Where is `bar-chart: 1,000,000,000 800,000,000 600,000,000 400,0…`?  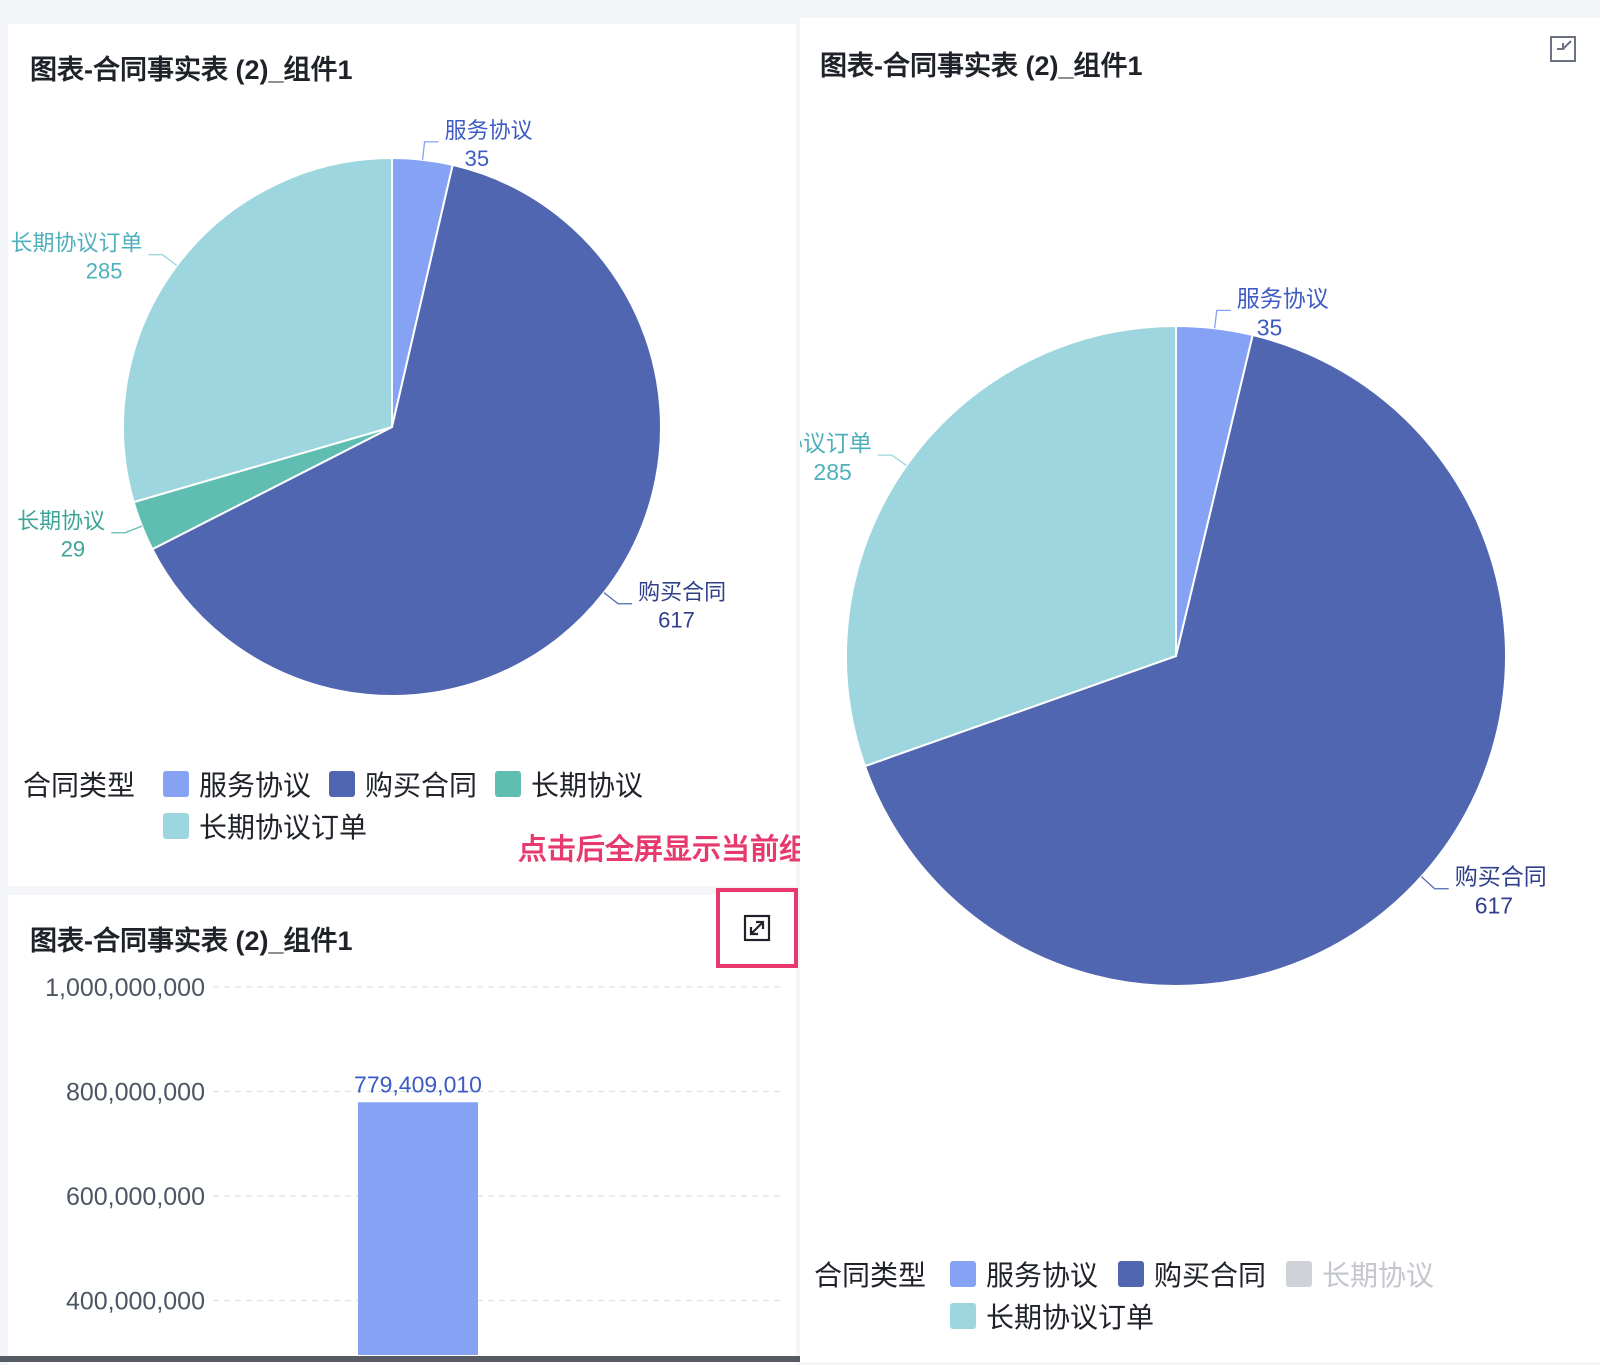
bar-chart: 1,000,000,000 800,000,000 600,000,000 400,0… is located at coordinates (414, 1164).